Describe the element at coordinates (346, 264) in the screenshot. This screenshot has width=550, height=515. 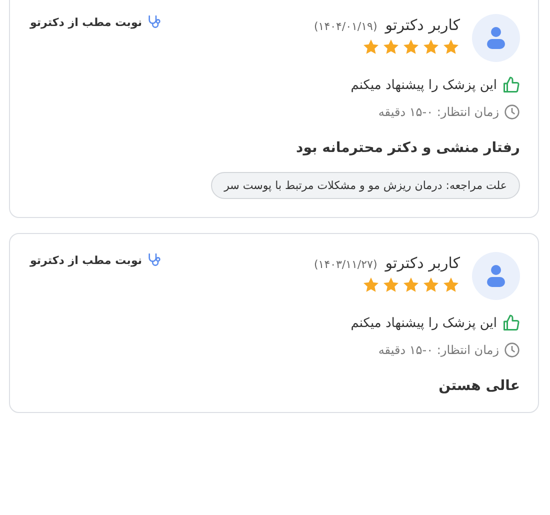
I see `review-date: (۱۴۰۳/۱۱/۲۷)` at that location.